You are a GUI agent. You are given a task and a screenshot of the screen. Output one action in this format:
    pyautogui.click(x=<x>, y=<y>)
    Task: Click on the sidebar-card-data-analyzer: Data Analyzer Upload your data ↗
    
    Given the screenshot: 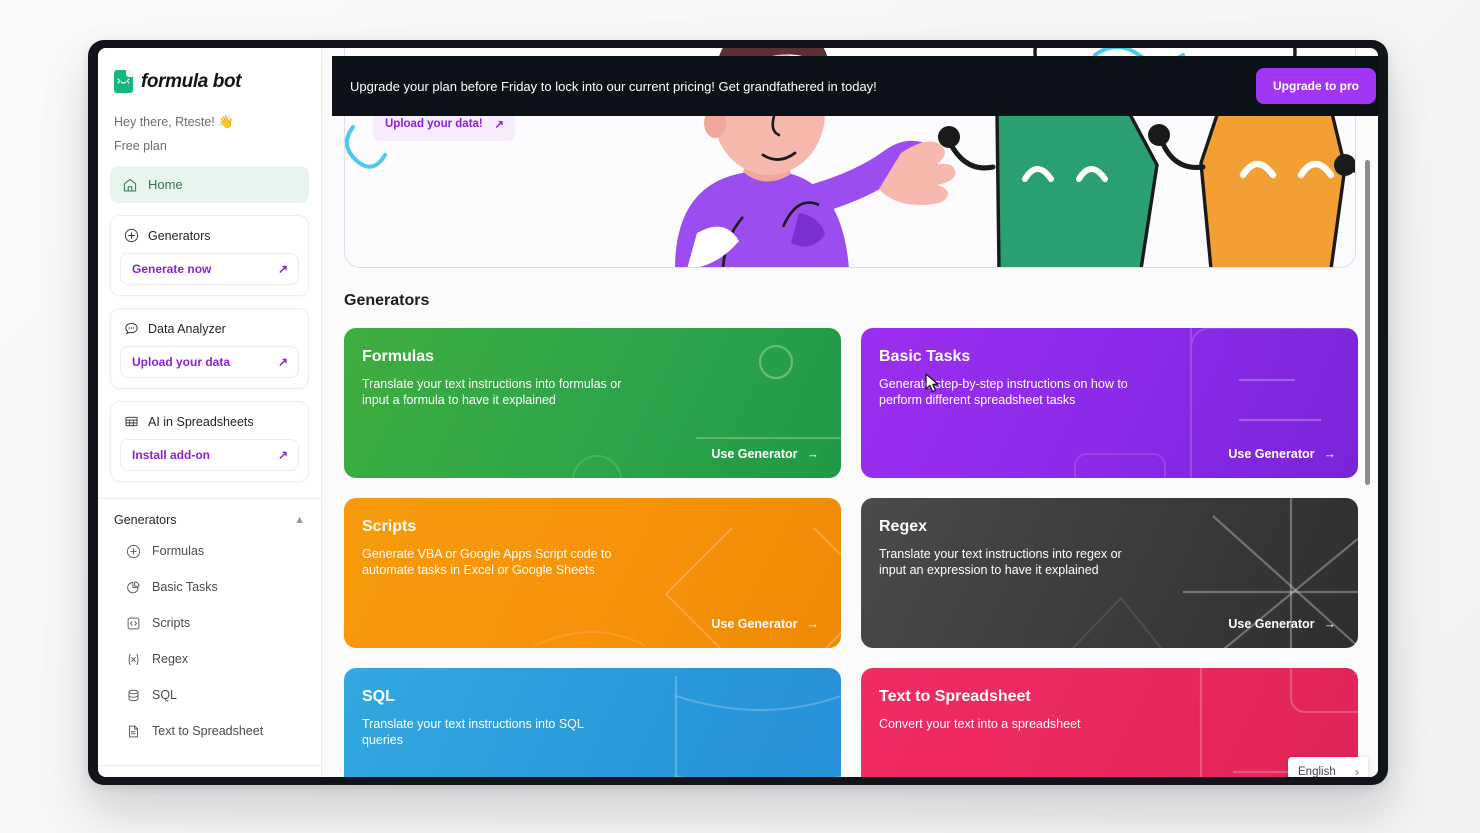 What is the action you would take?
    pyautogui.click(x=209, y=348)
    